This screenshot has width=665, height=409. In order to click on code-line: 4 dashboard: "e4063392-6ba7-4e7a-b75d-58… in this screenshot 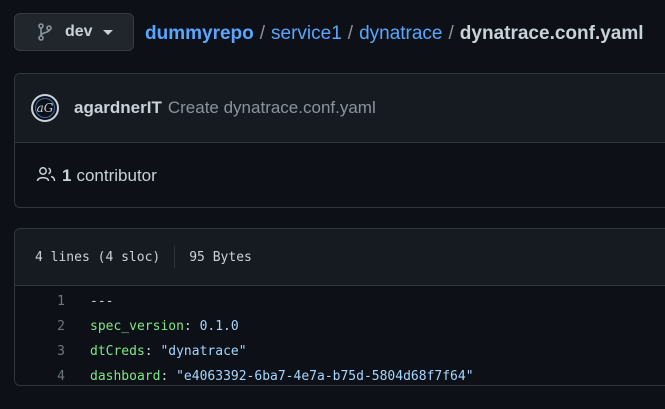, I will do `click(340, 376)`.